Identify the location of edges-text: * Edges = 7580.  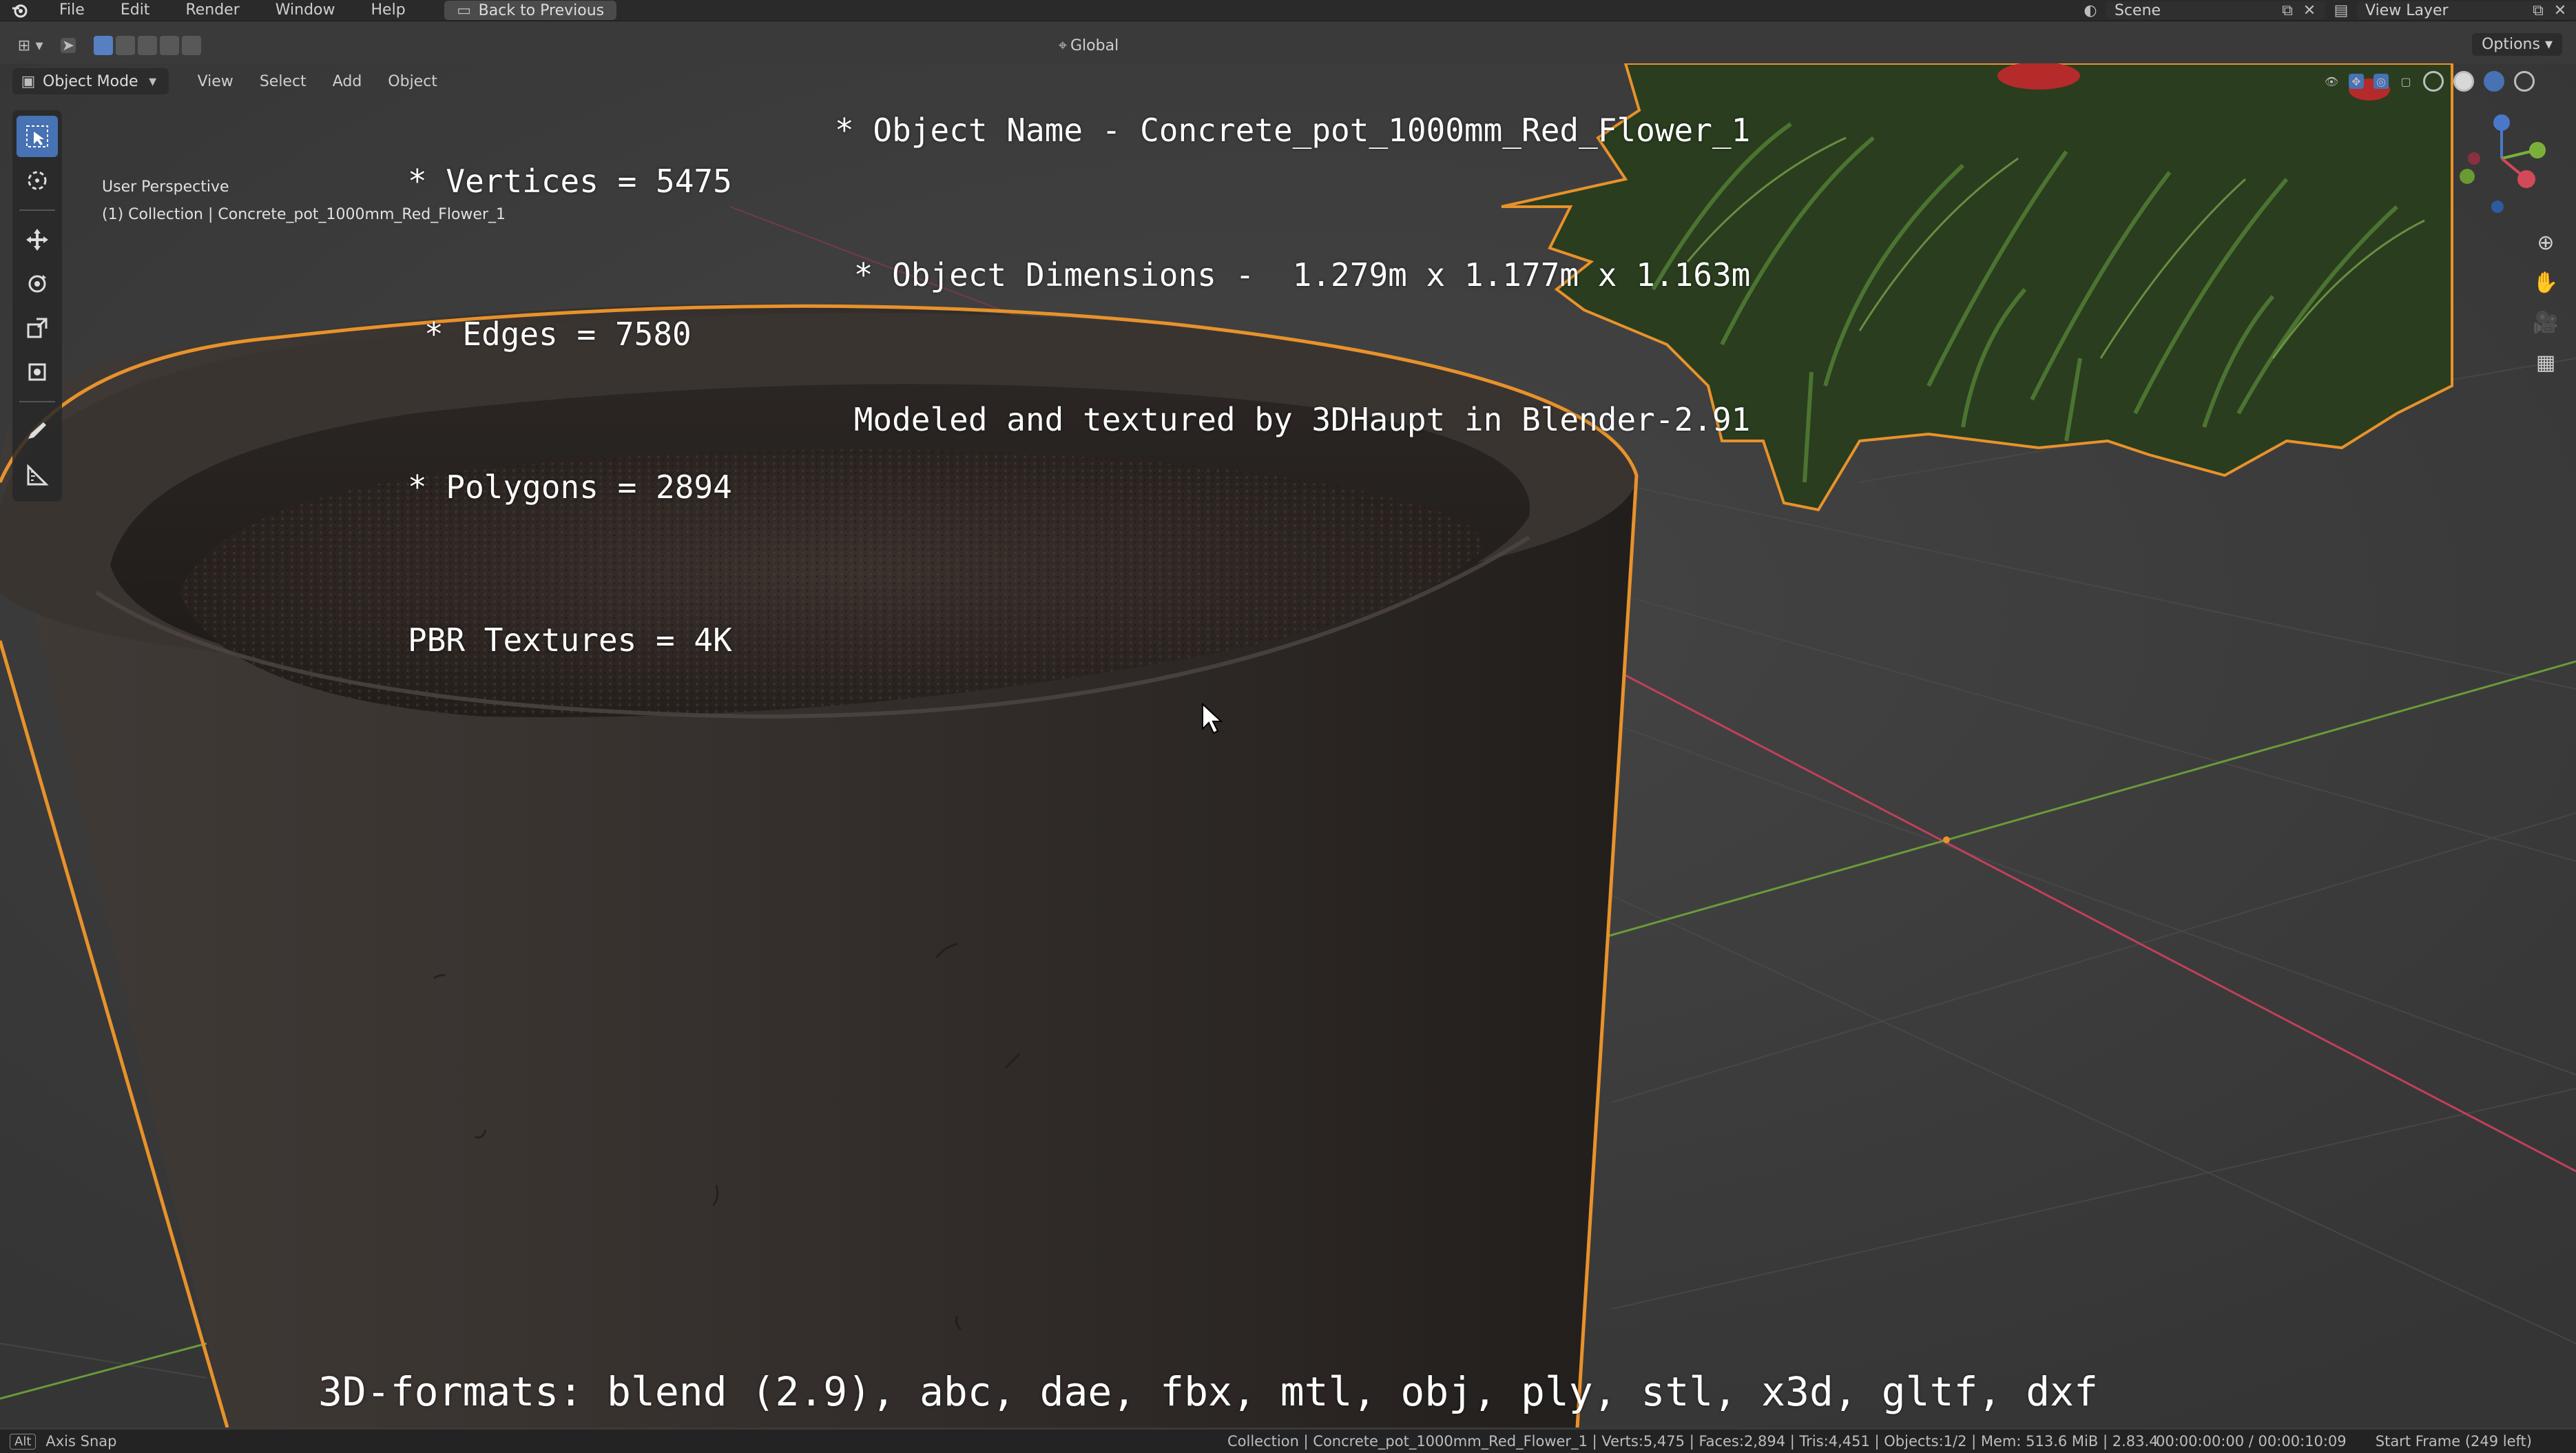
(558, 334).